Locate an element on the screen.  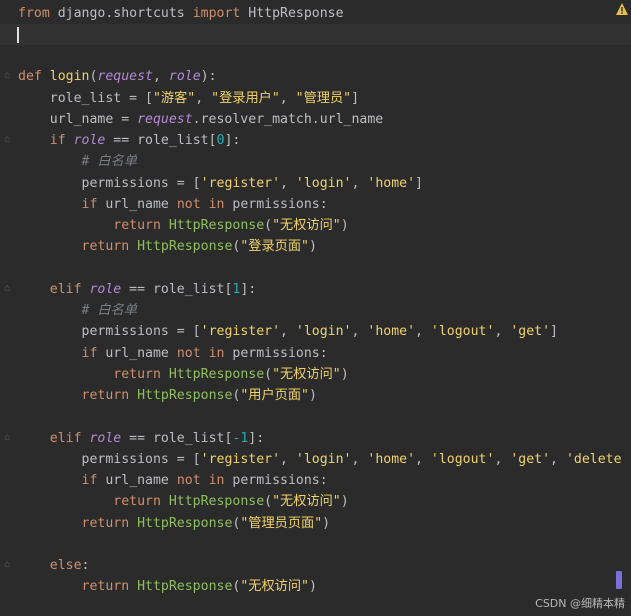
code-line: role_list = ["游客", "登录用户", "管理员"] is located at coordinates (315, 98).